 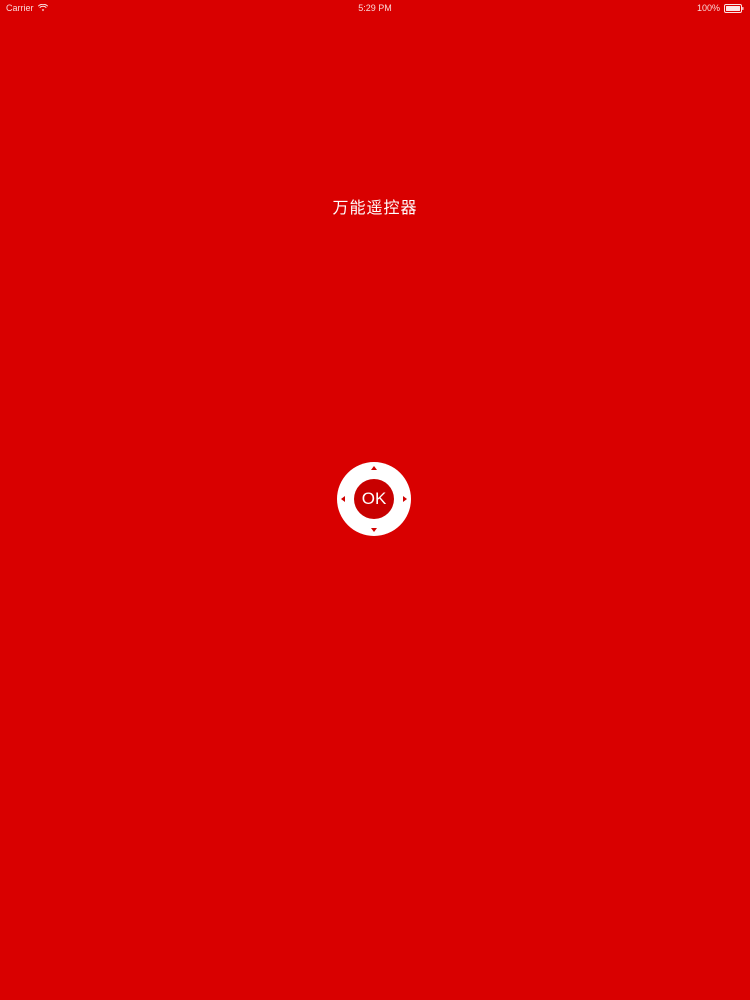 I want to click on ok-button: OK, so click(x=374, y=499).